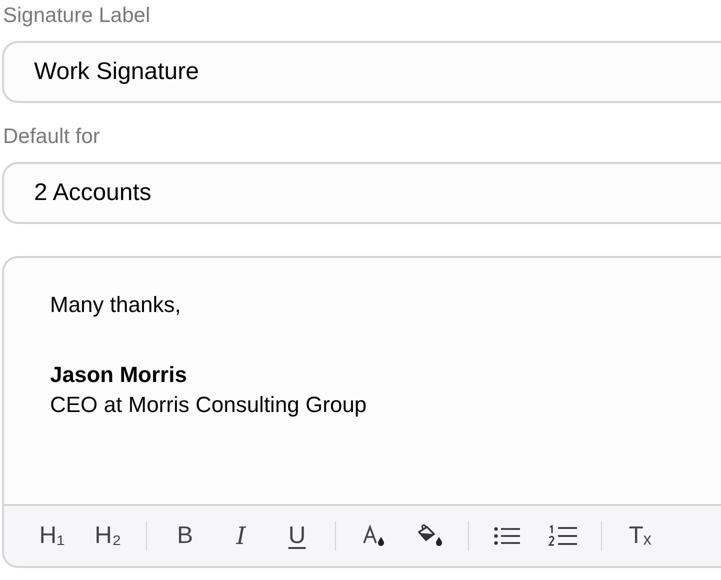 The image size is (721, 580). What do you see at coordinates (374, 536) in the screenshot?
I see `text-color-icon` at bounding box center [374, 536].